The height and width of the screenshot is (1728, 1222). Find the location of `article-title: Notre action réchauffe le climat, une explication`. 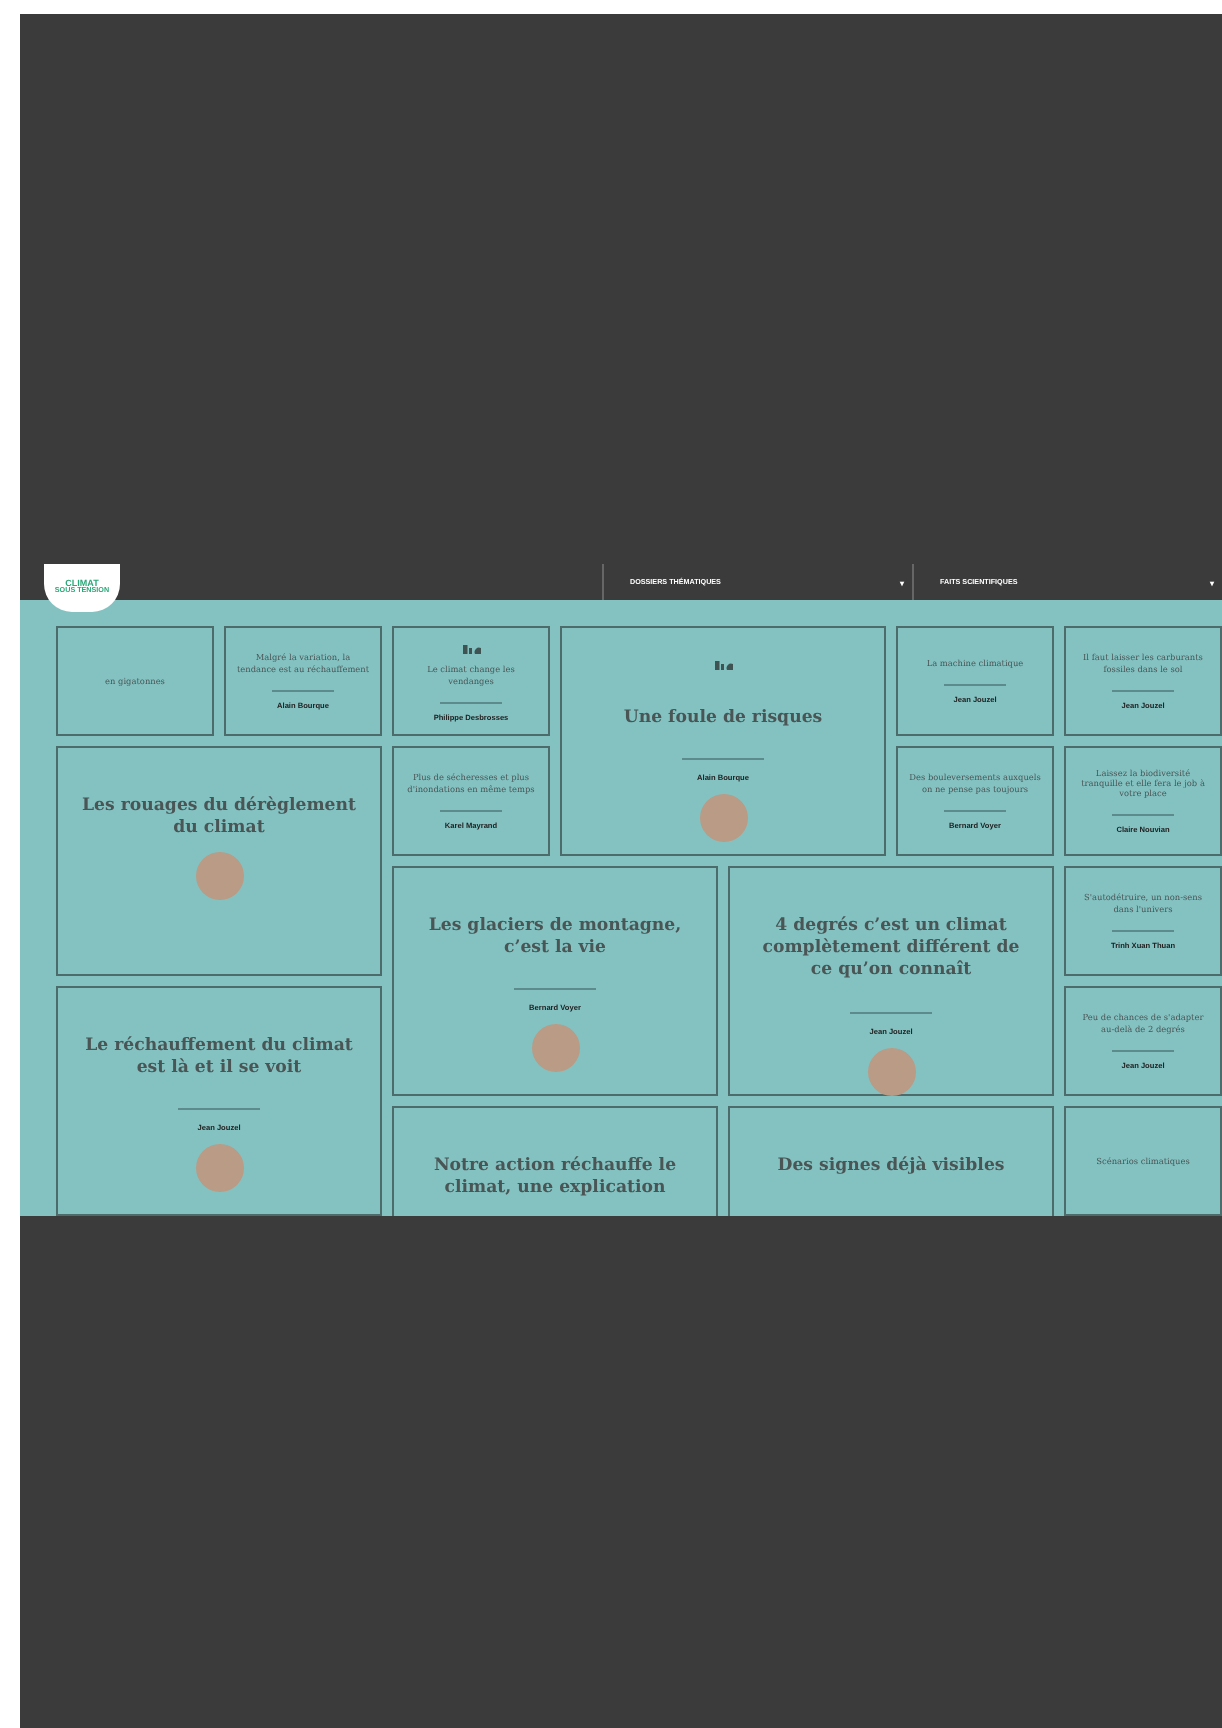

article-title: Notre action réchauffe le climat, une explication is located at coordinates (555, 1178).